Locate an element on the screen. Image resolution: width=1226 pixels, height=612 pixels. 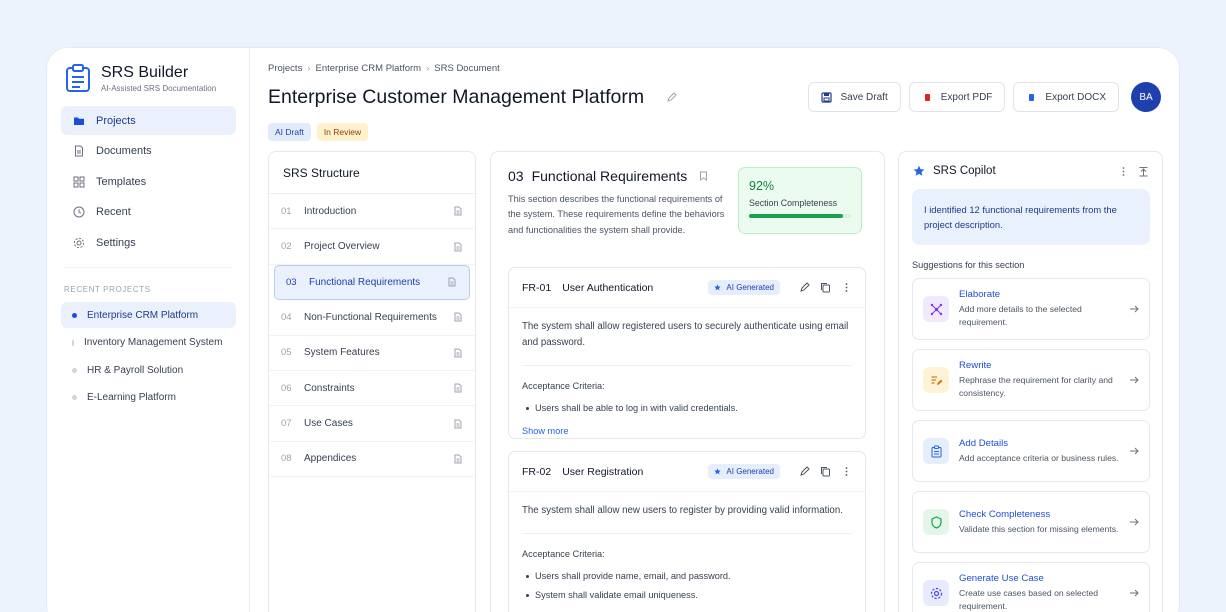
ai-draft-badge: AI Draft is located at coordinates (289, 132).